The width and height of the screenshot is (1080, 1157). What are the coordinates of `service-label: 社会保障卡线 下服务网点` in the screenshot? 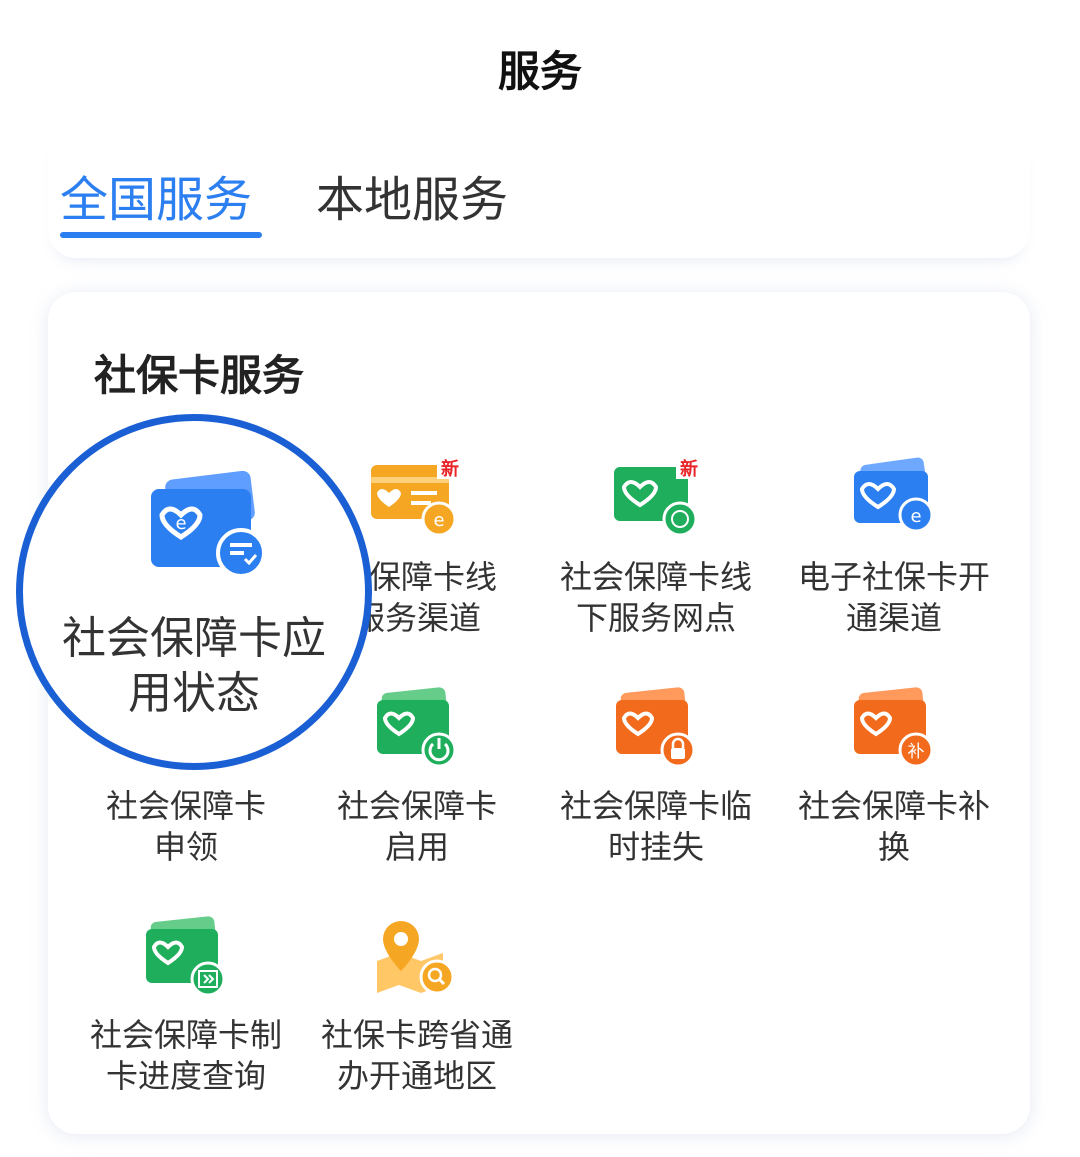 It's located at (655, 597).